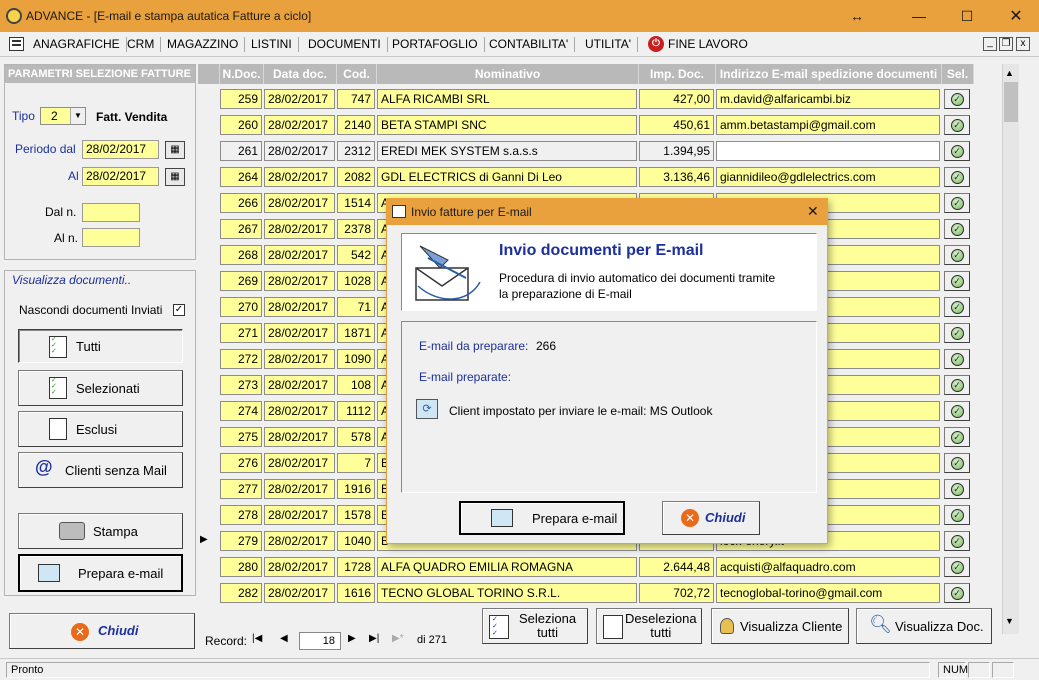 The image size is (1039, 680). Describe the element at coordinates (828, 177) in the screenshot. I see `cell-email: giannidileo@gdlelectrics.com` at that location.